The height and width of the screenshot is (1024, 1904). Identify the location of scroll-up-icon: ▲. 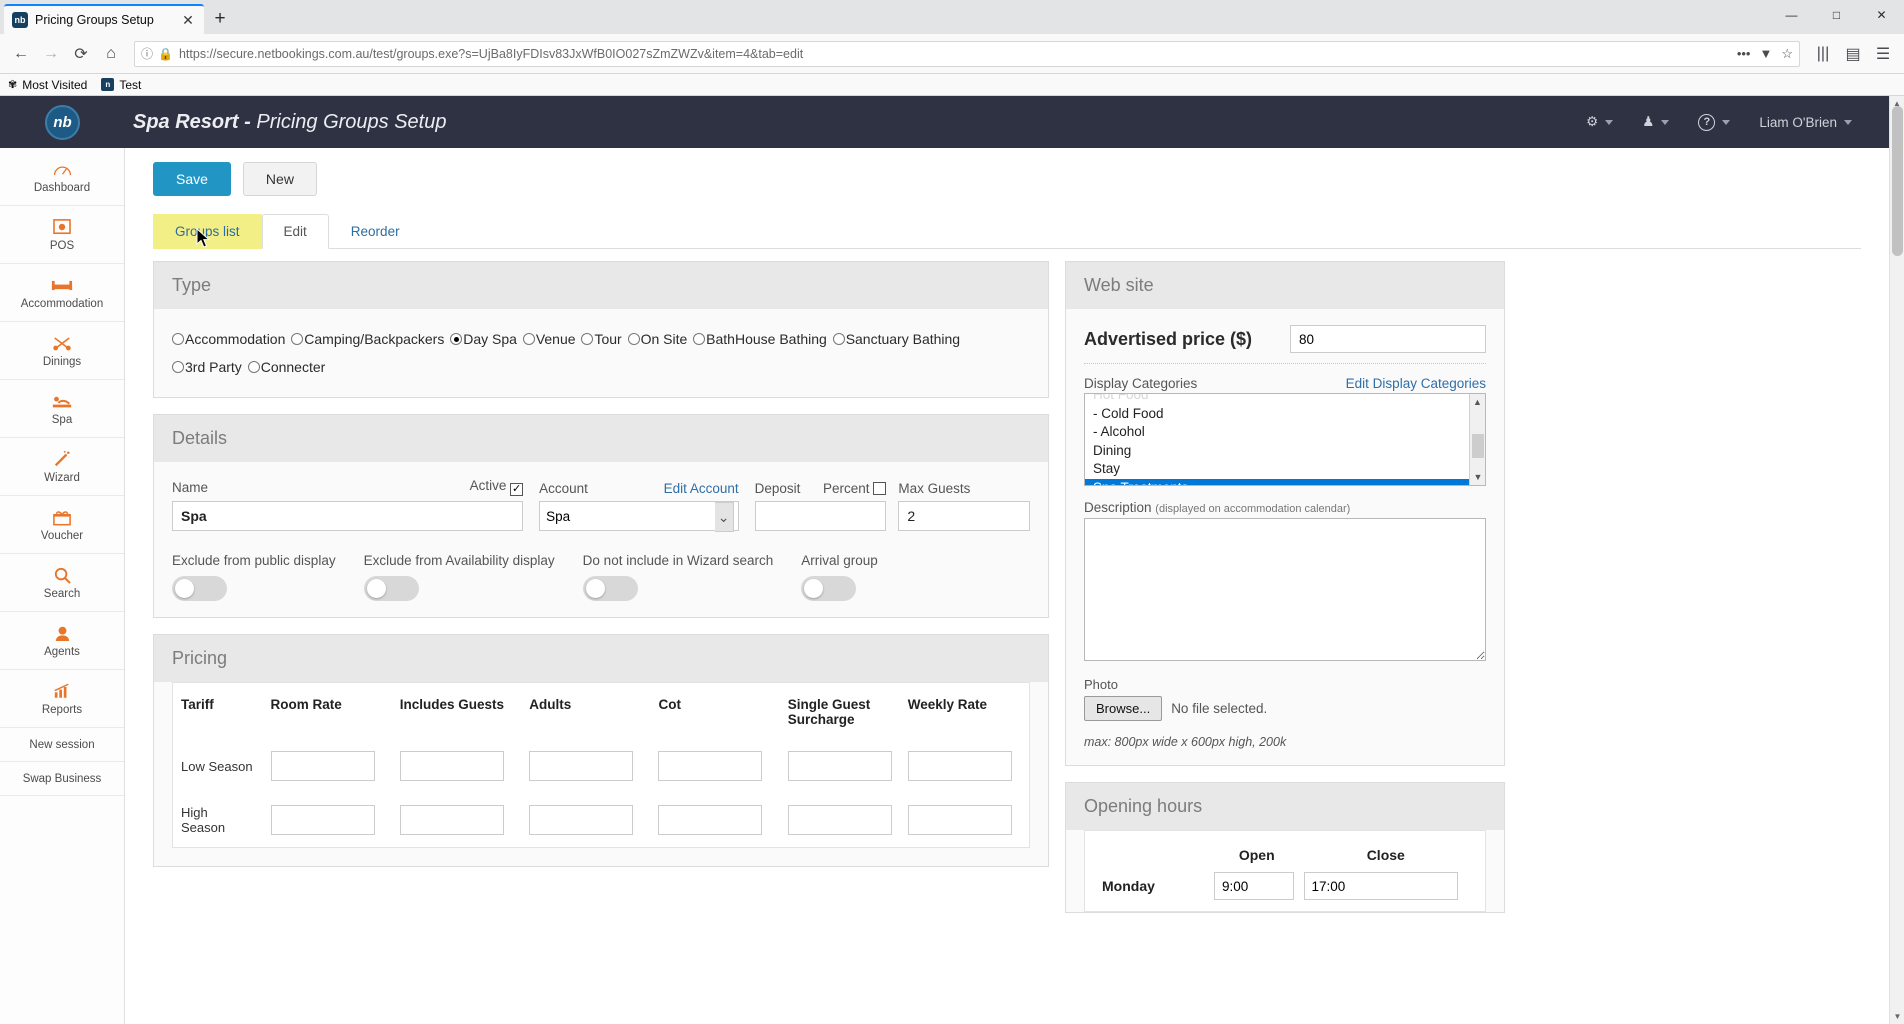
(1477, 402).